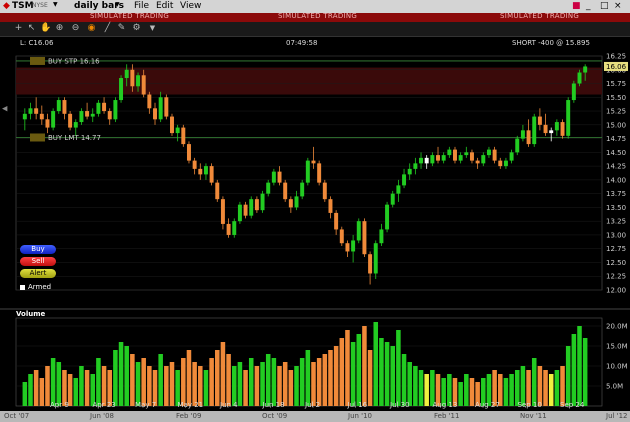  I want to click on navigator-label: Jun '10, so click(360, 416).